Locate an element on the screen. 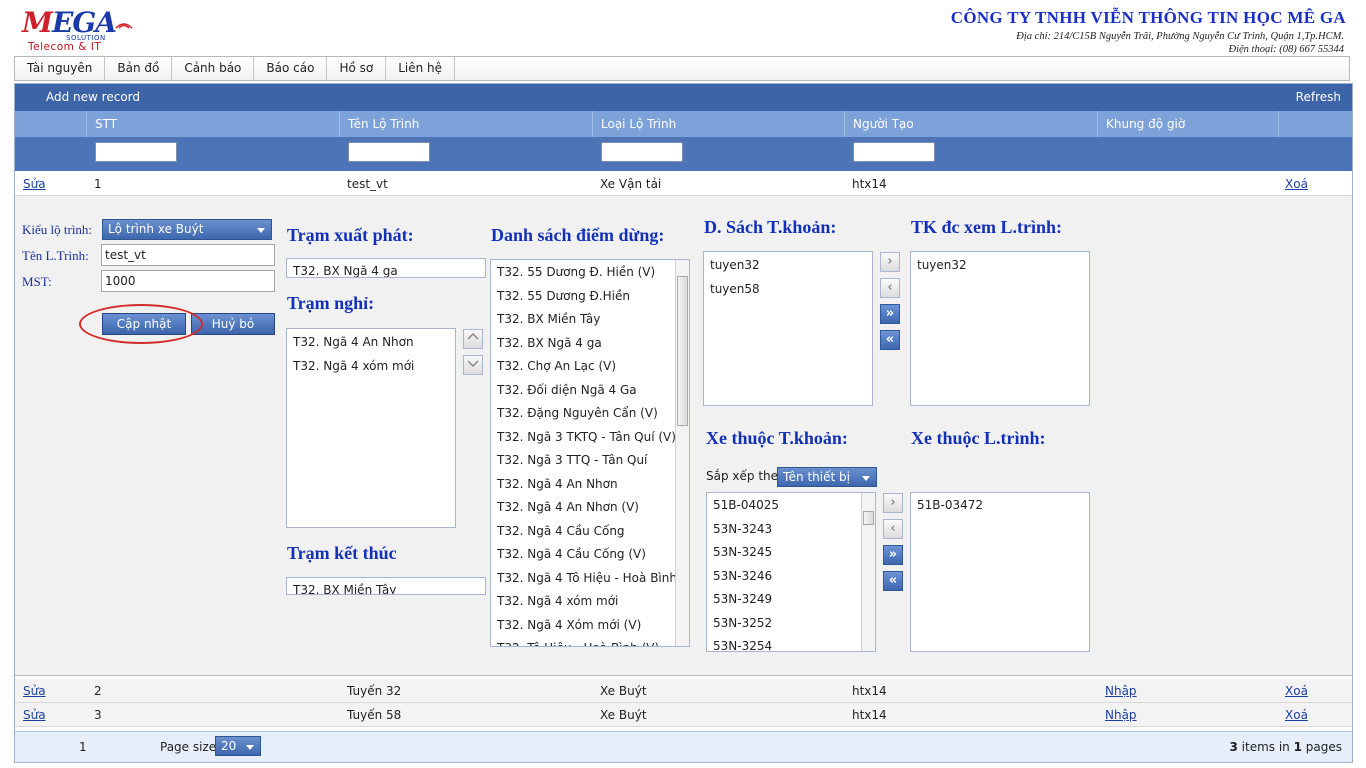 Image resolution: width=1366 pixels, height=768 pixels. move-down-button is located at coordinates (473, 365).